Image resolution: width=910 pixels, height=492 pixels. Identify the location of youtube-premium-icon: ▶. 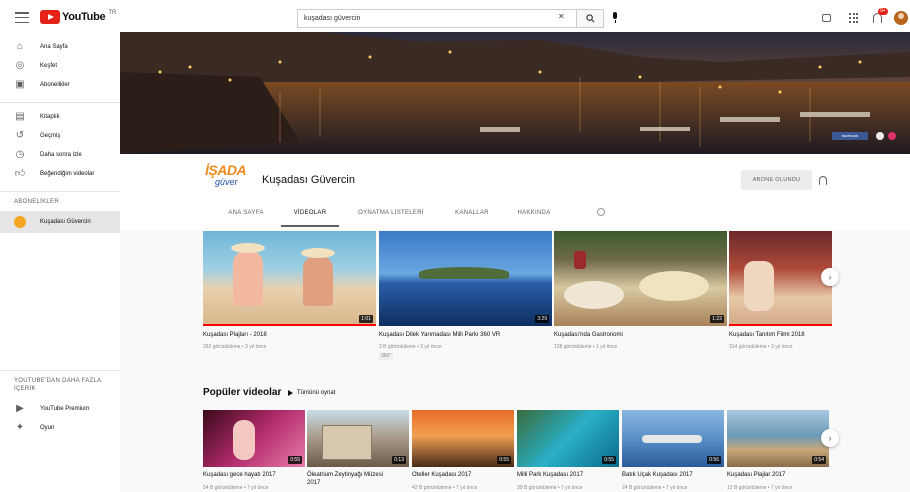
(20, 408).